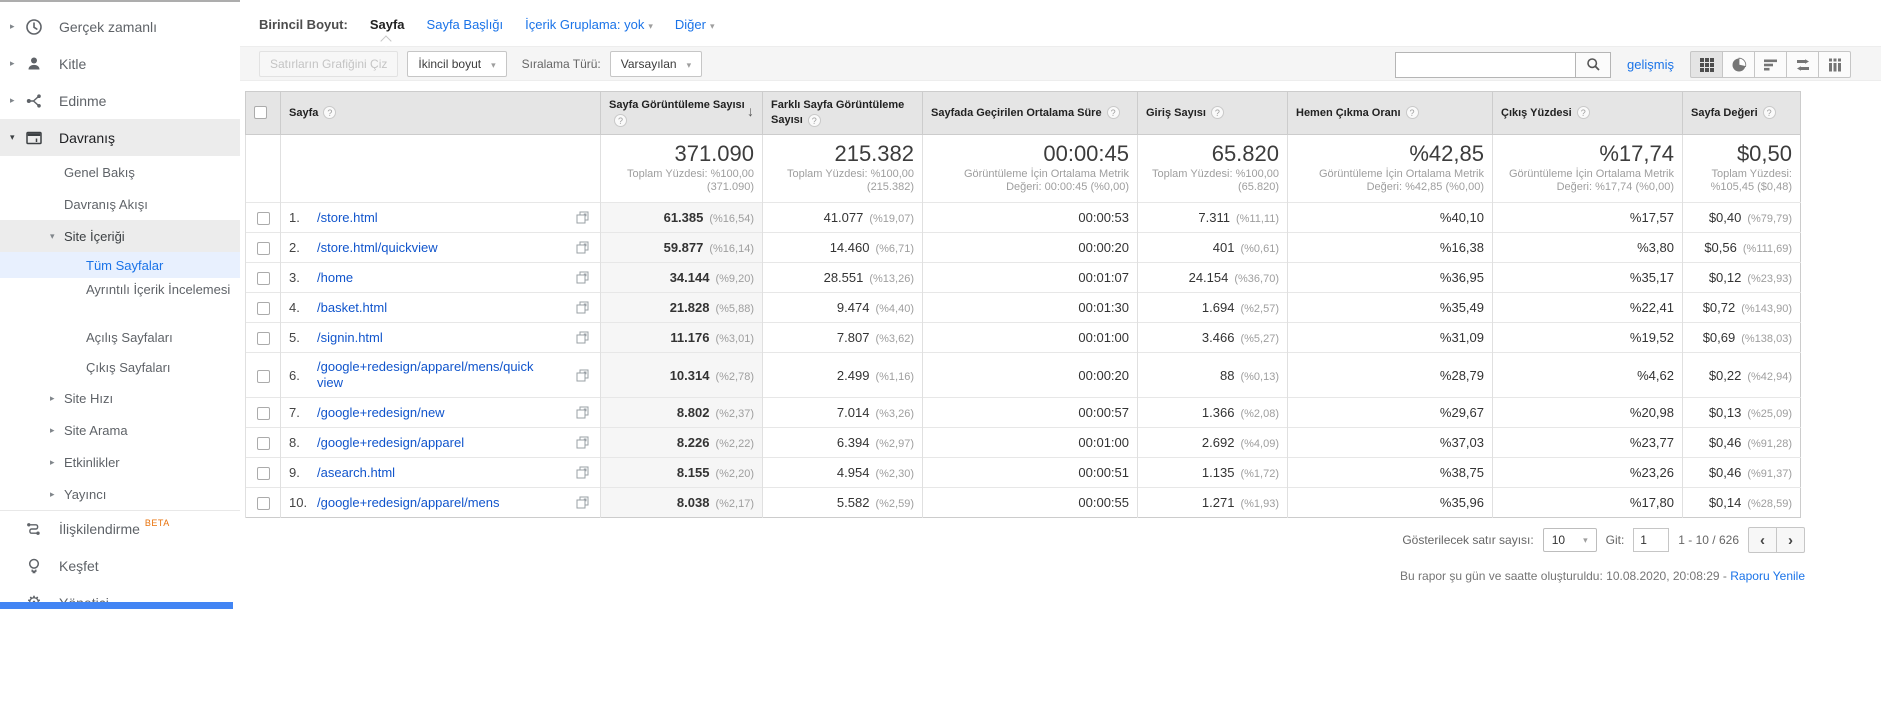 The height and width of the screenshot is (727, 1881). I want to click on dimension-tab-page: Sayfa, so click(387, 32).